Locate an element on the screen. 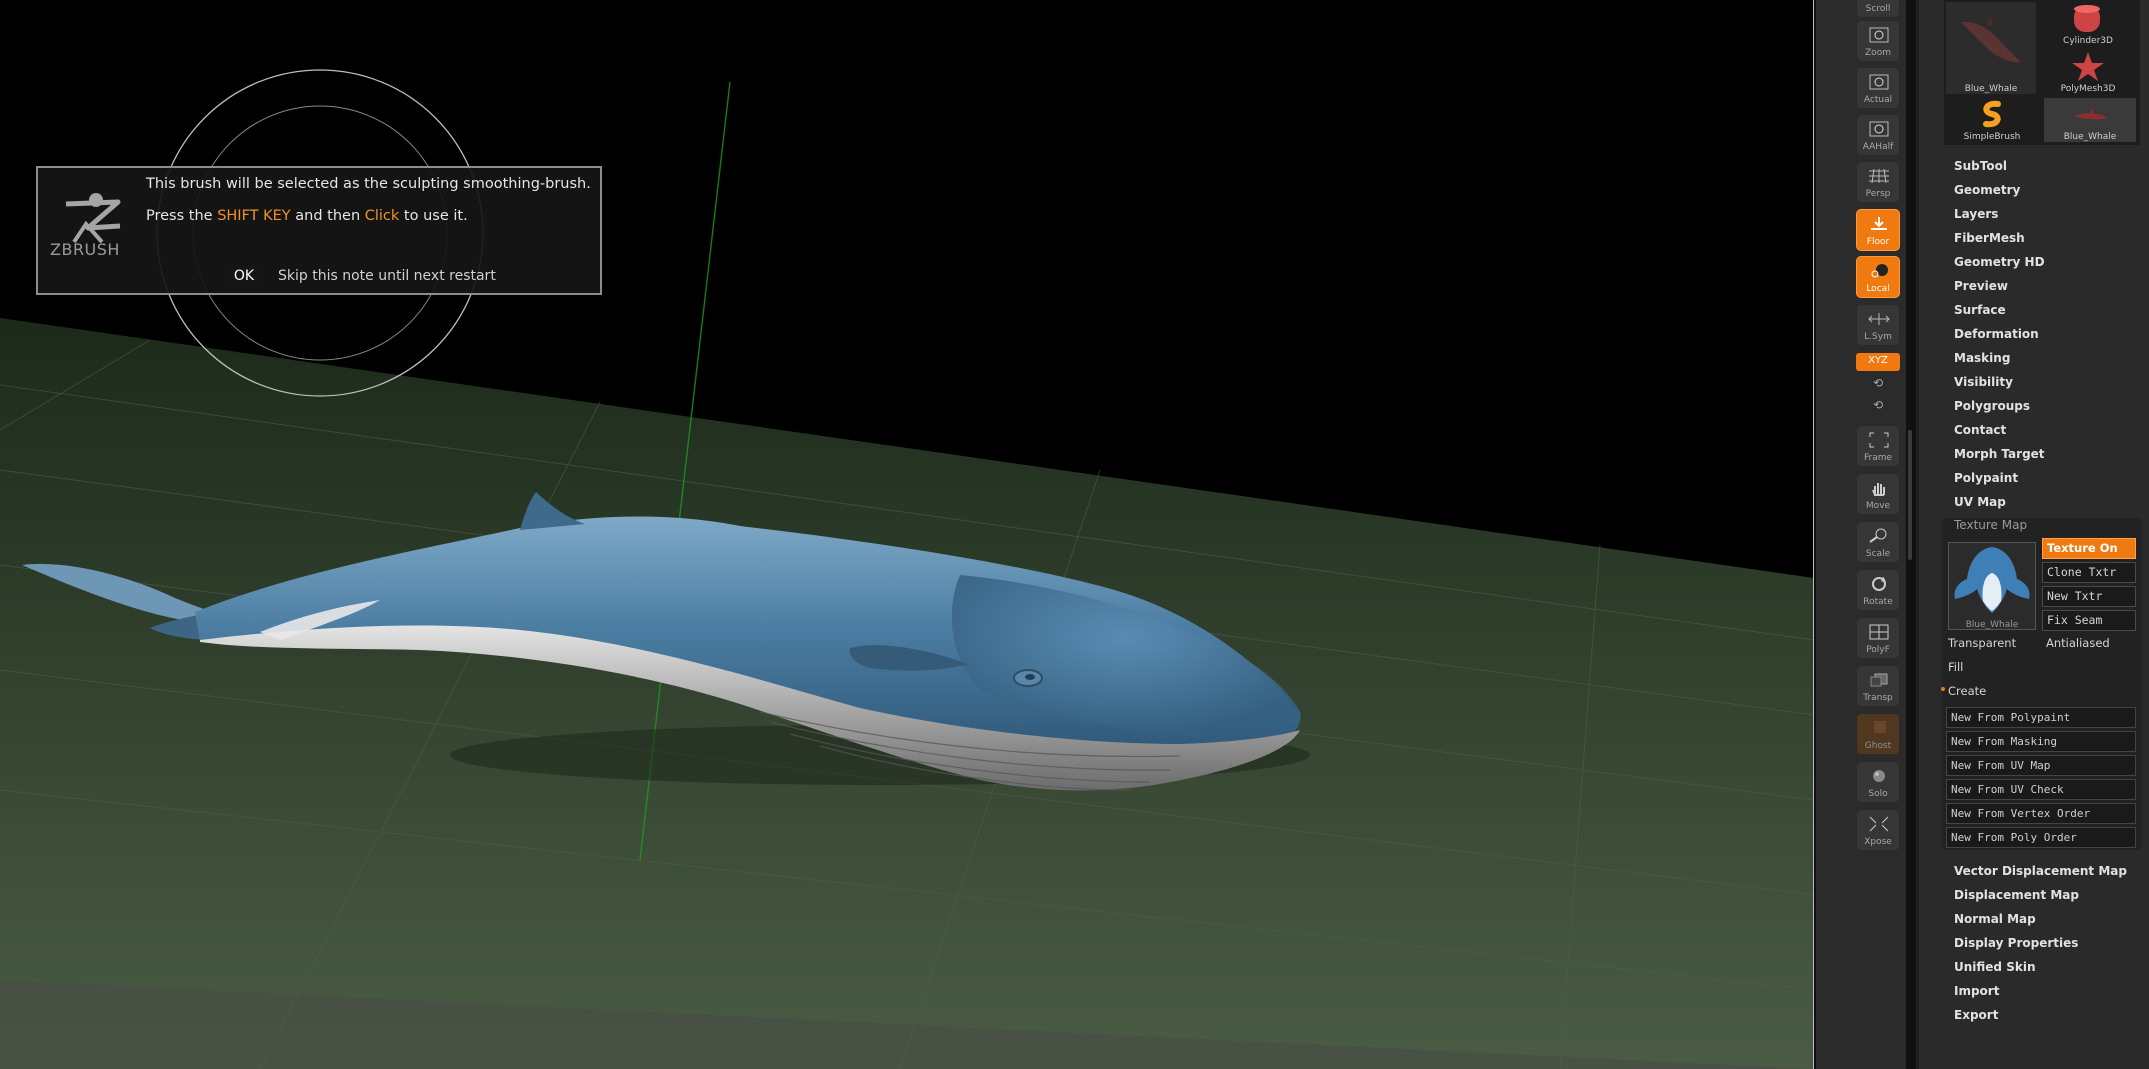 This screenshot has height=1069, width=2149. texture-preview is located at coordinates (1992, 586).